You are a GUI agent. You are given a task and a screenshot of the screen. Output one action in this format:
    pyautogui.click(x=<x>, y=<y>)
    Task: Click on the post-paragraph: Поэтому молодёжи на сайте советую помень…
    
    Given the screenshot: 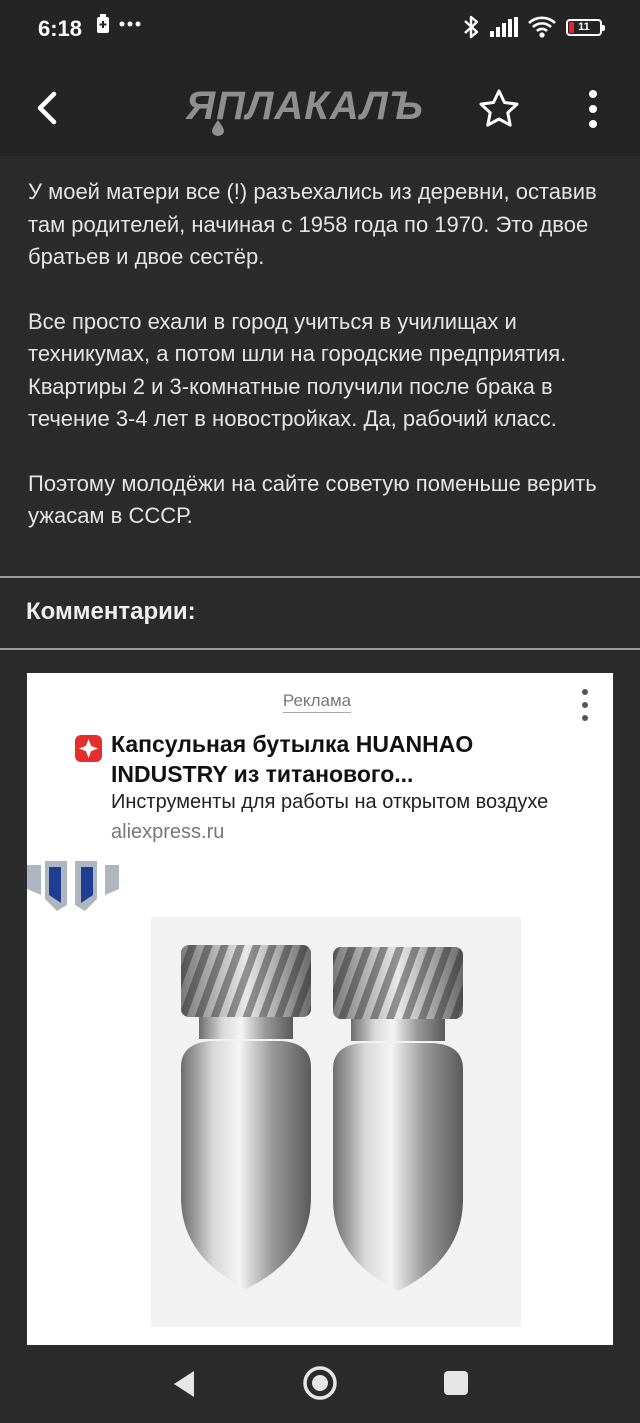 What is the action you would take?
    pyautogui.click(x=312, y=499)
    